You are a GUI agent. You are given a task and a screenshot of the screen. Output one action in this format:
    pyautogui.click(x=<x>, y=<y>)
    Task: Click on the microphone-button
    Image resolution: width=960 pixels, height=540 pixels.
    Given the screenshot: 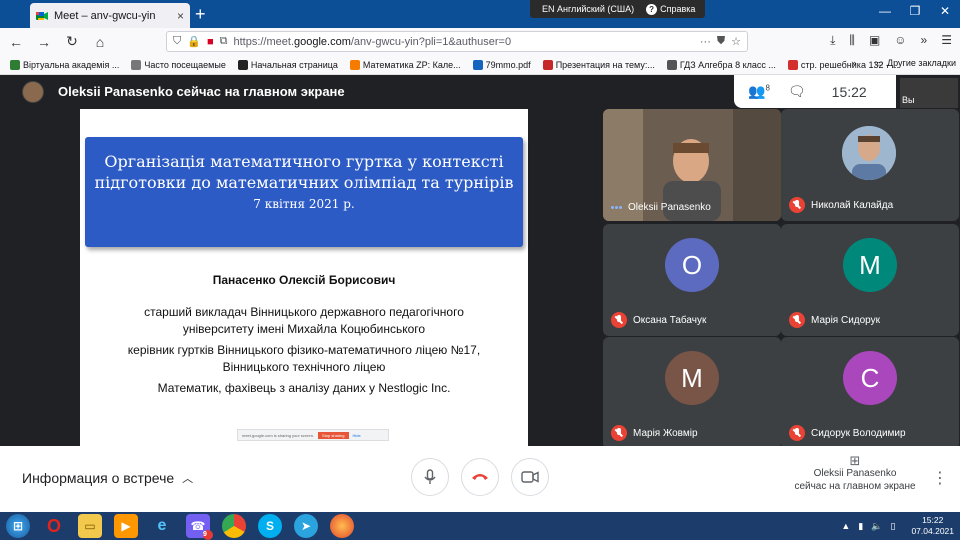 What is the action you would take?
    pyautogui.click(x=430, y=477)
    